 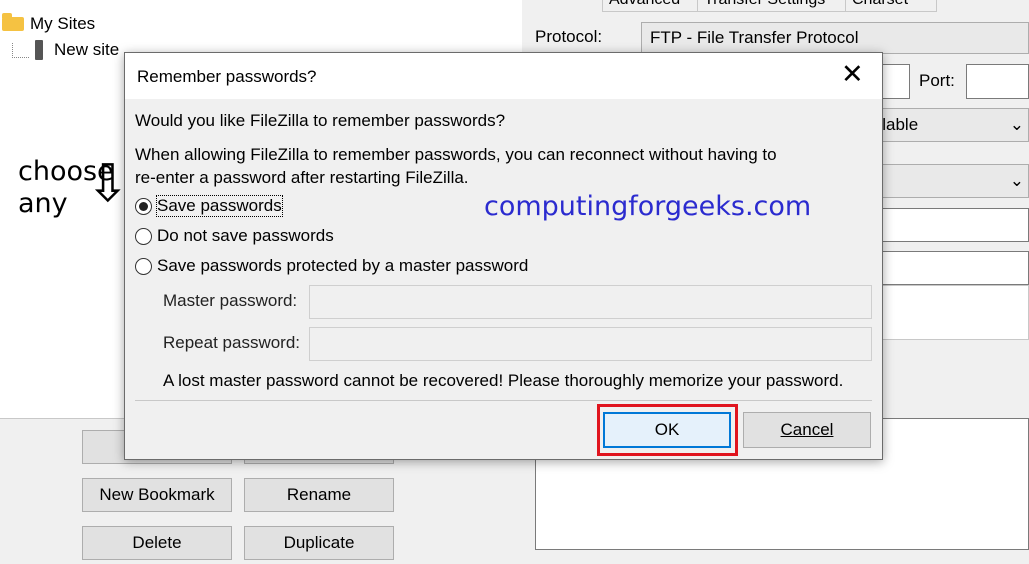 I want to click on server-icon, so click(x=39, y=50).